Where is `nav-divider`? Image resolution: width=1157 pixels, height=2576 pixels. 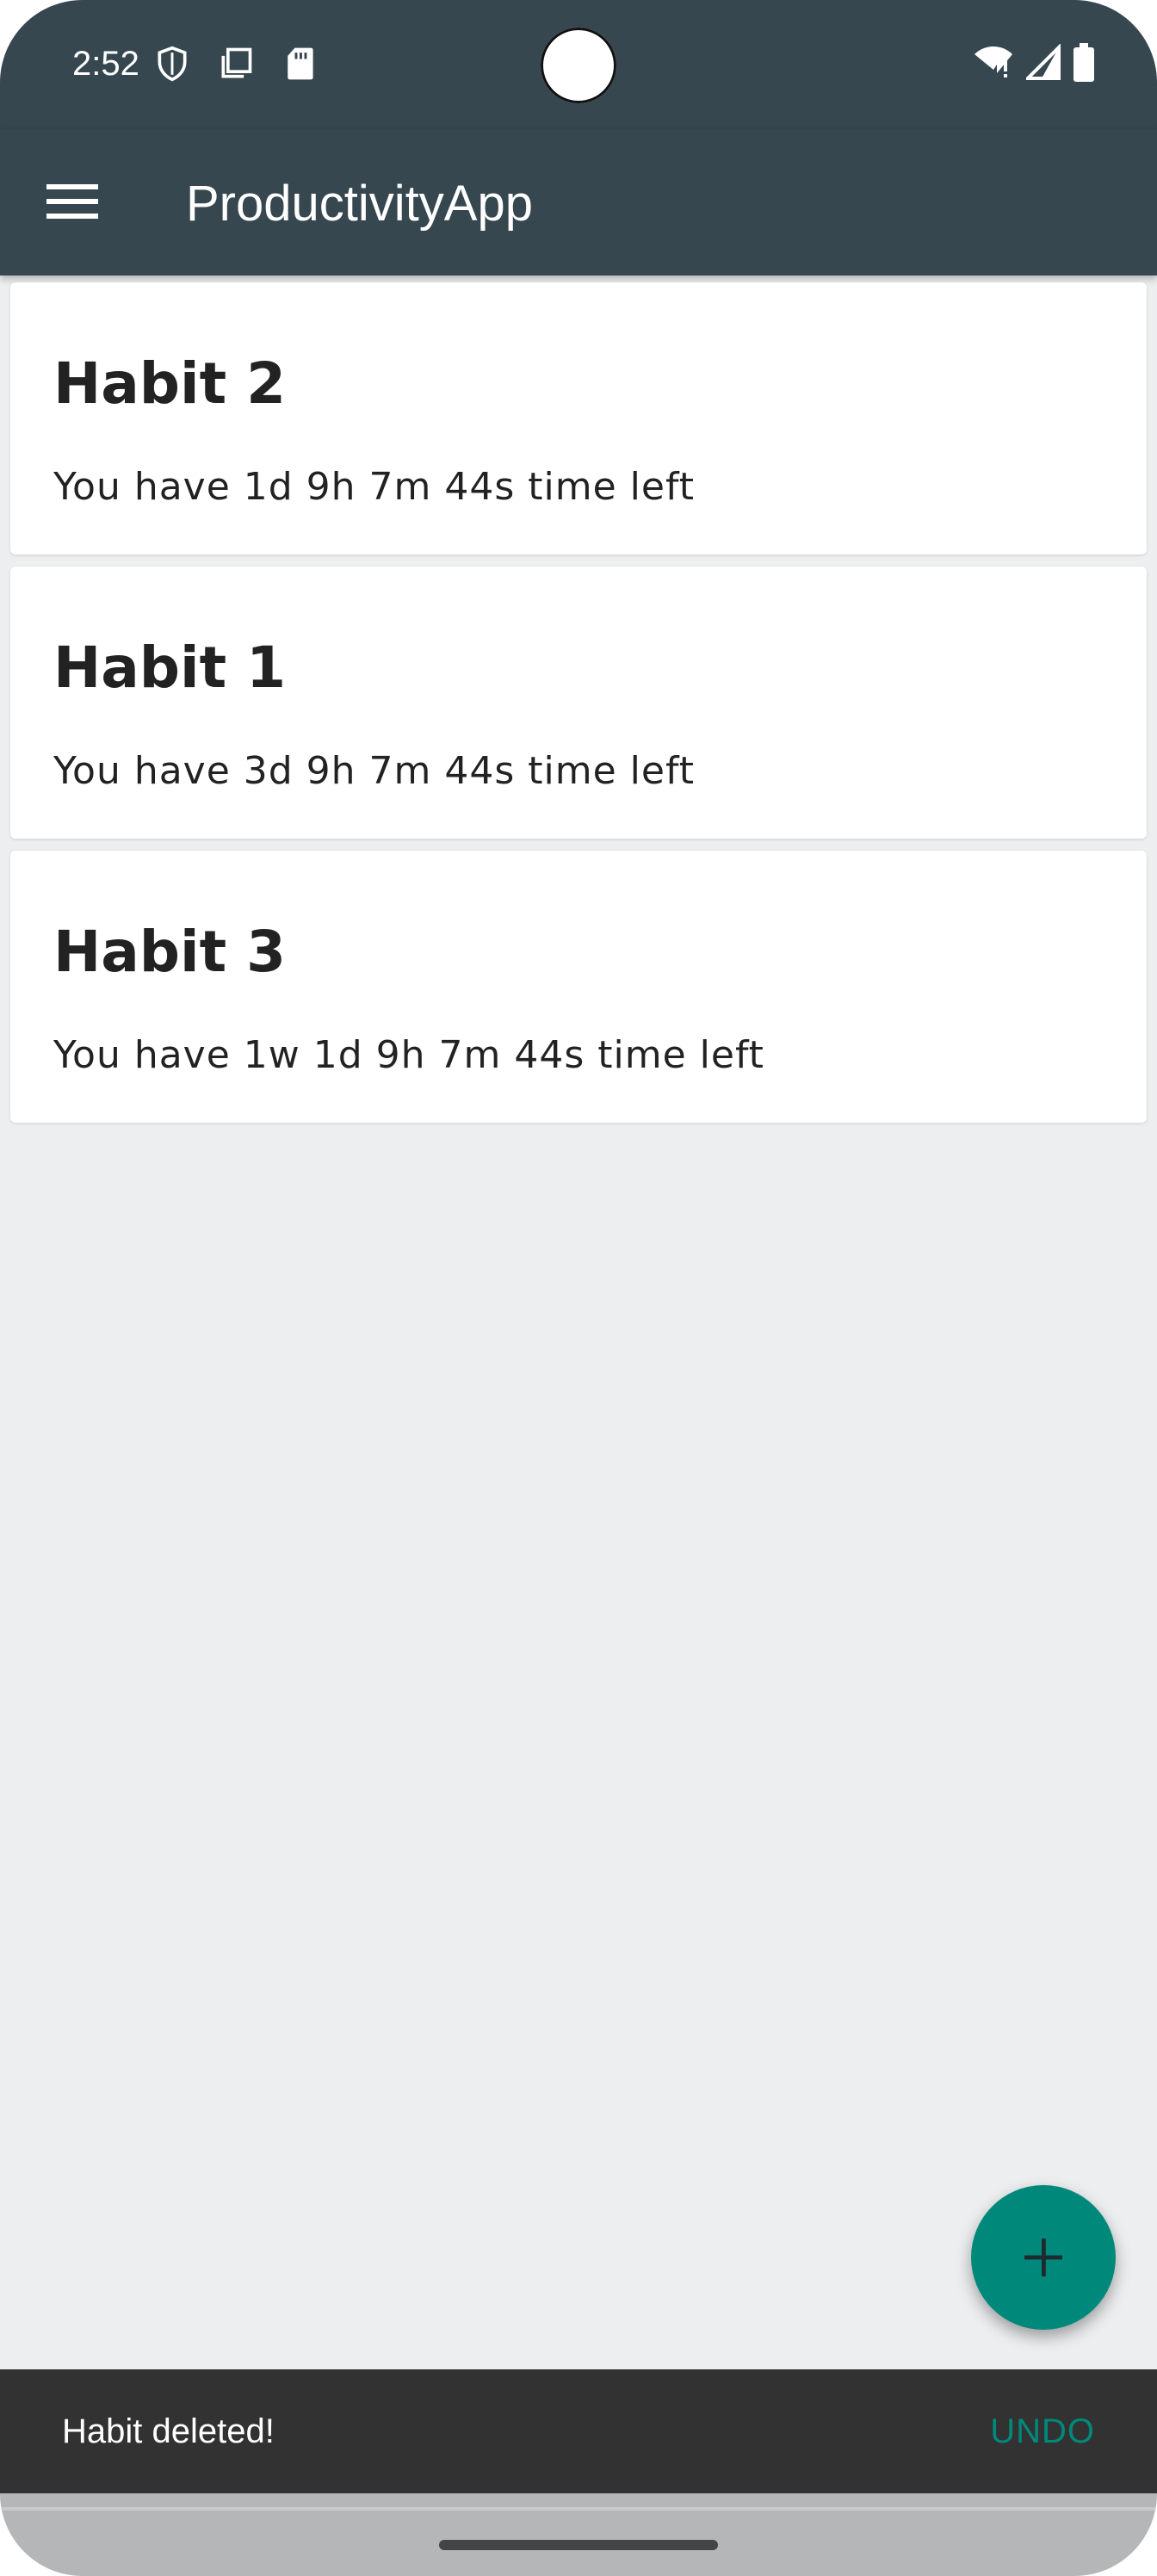
nav-divider is located at coordinates (579, 2509).